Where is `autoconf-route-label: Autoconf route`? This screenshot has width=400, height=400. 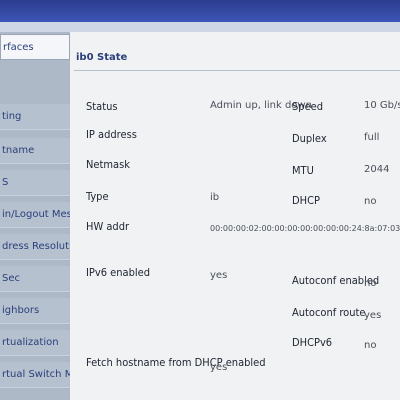 autoconf-route-label: Autoconf route is located at coordinates (329, 312).